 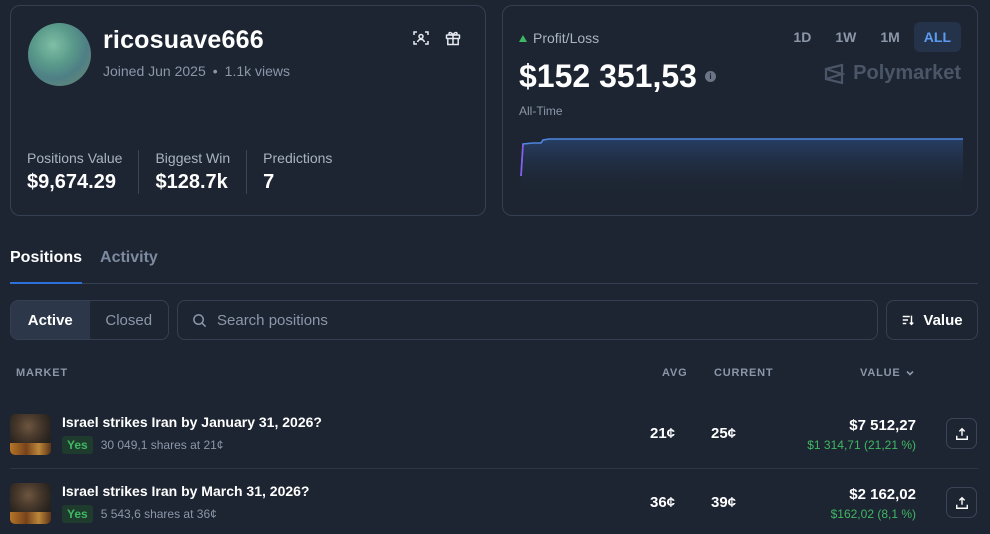 What do you see at coordinates (298, 158) in the screenshot?
I see `stat-label: Predictions` at bounding box center [298, 158].